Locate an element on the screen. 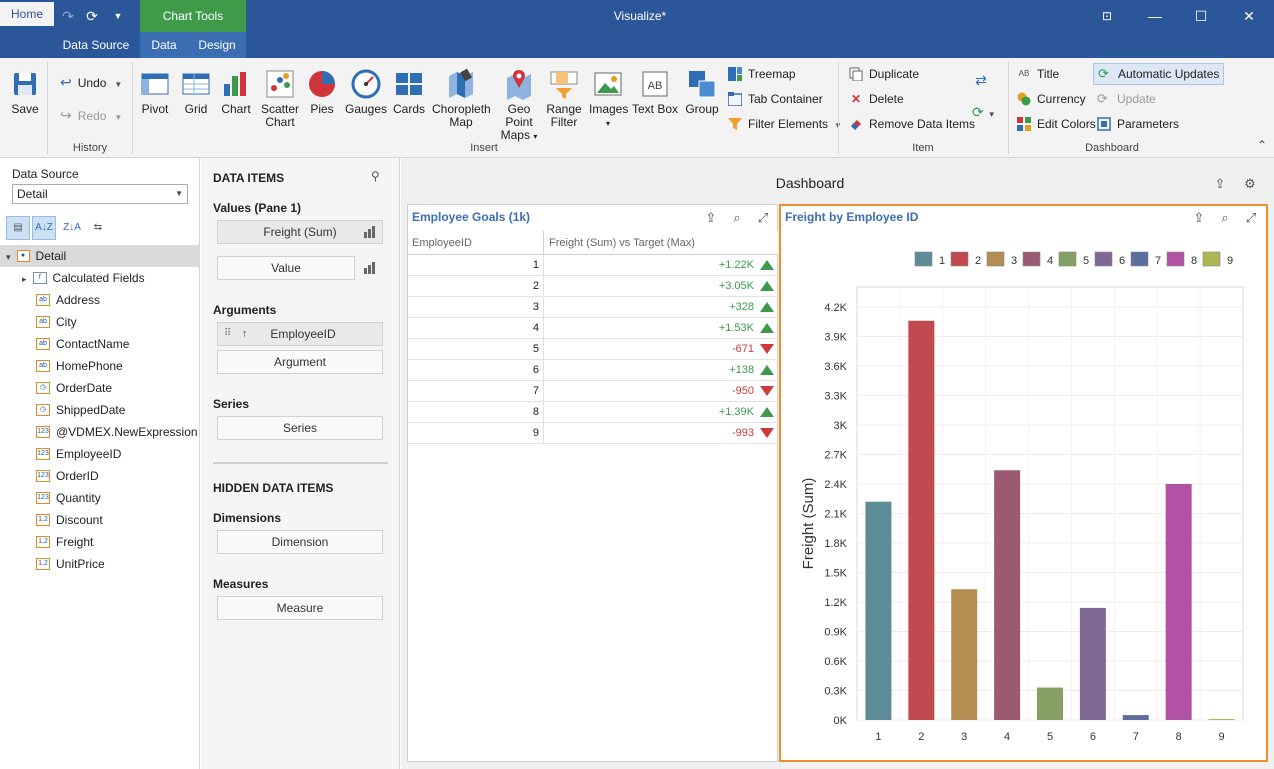  parameters-button: Parameters is located at coordinates (1138, 124).